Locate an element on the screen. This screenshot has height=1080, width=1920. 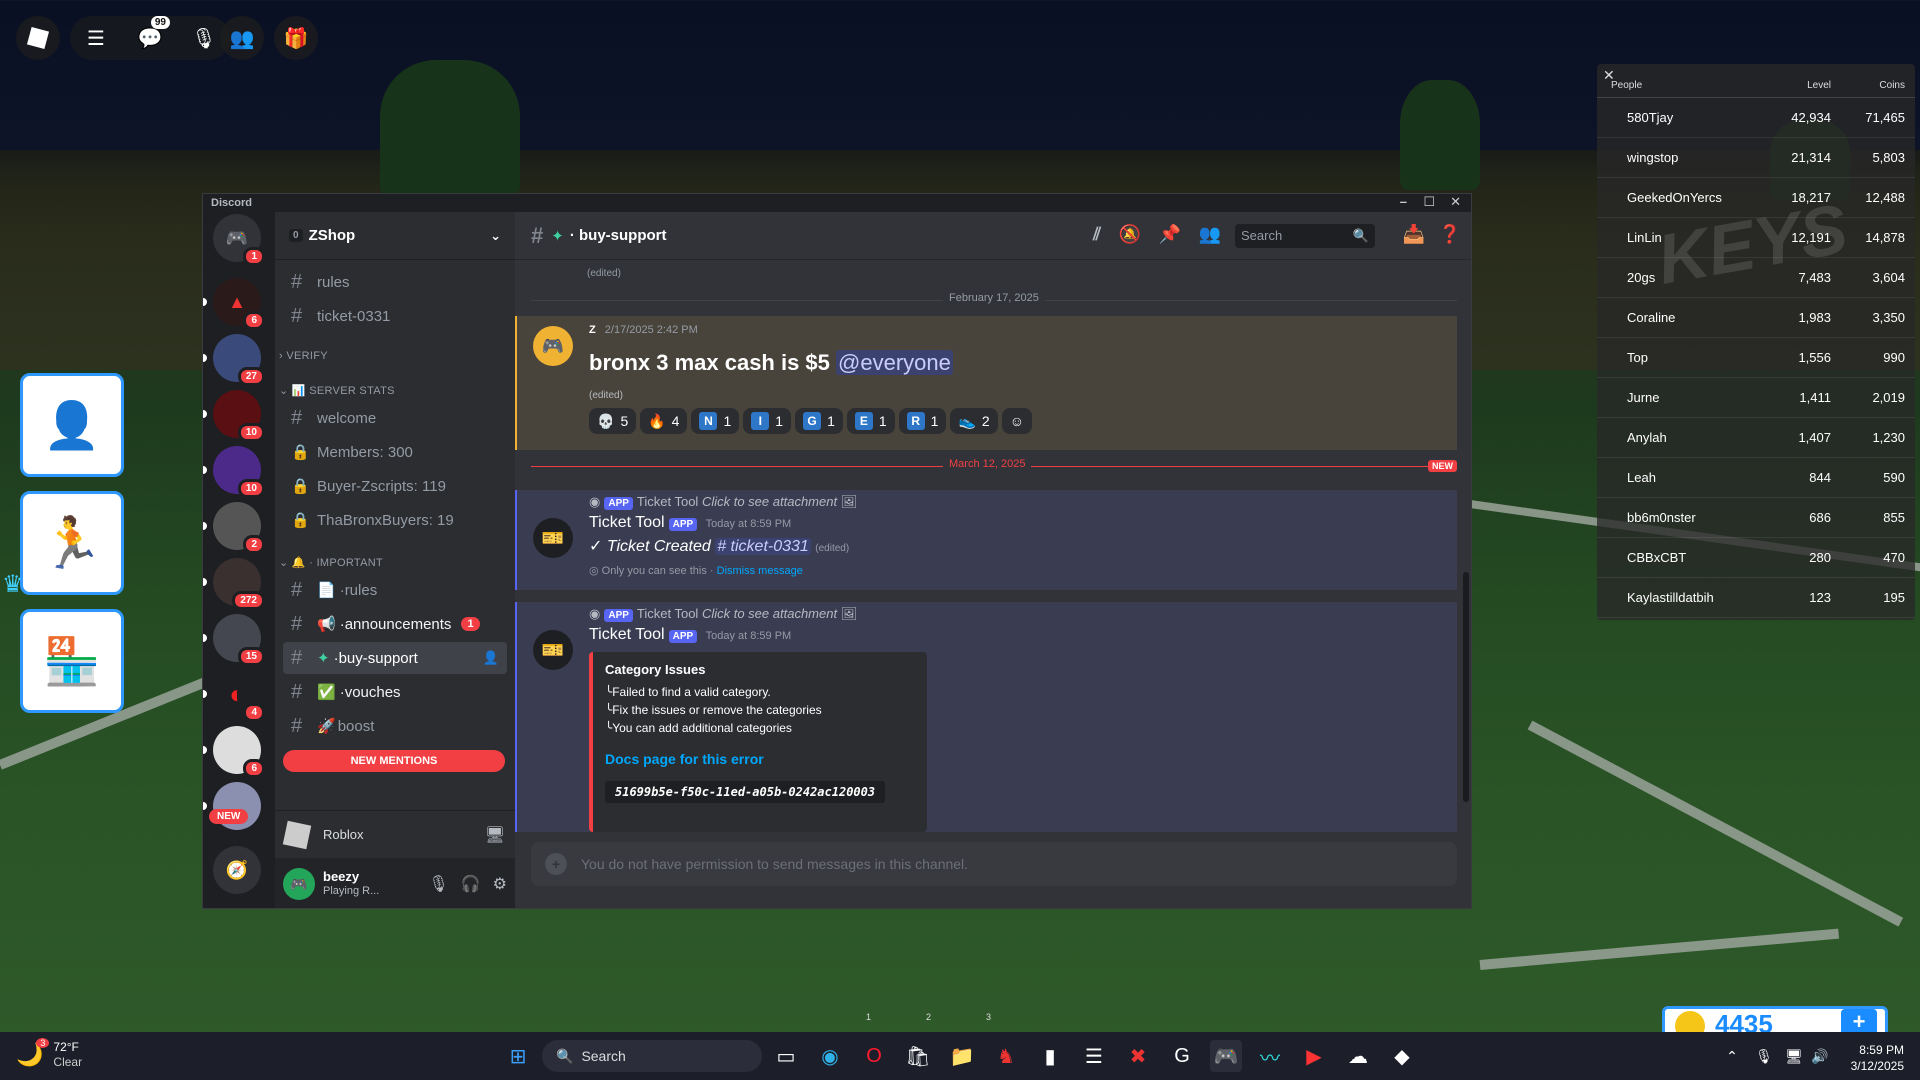
roblox-menu-button is located at coordinates (38, 38).